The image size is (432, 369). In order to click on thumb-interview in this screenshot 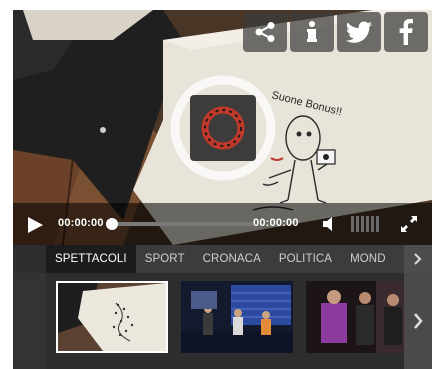, I will do `click(362, 317)`.